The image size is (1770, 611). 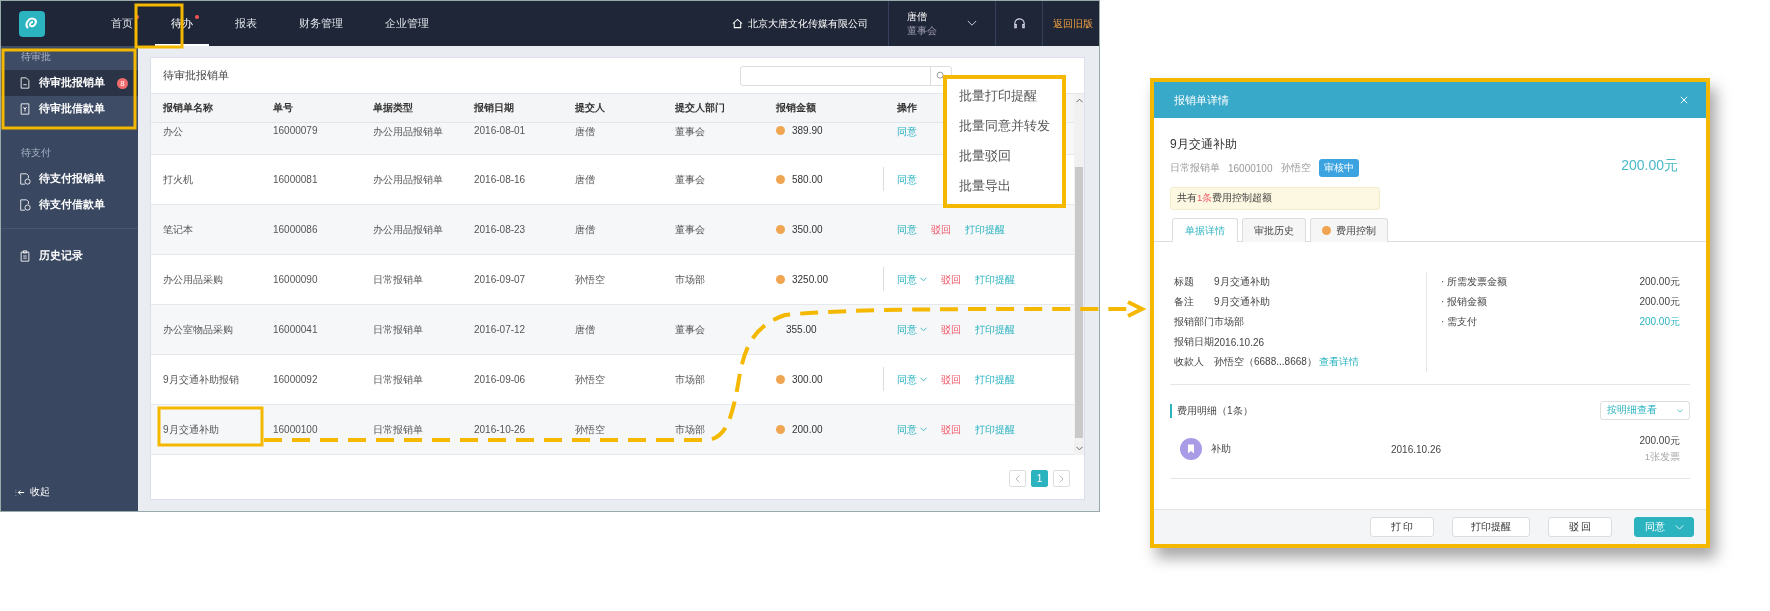 What do you see at coordinates (296, 130) in the screenshot?
I see `table-cell-text: 16000079` at bounding box center [296, 130].